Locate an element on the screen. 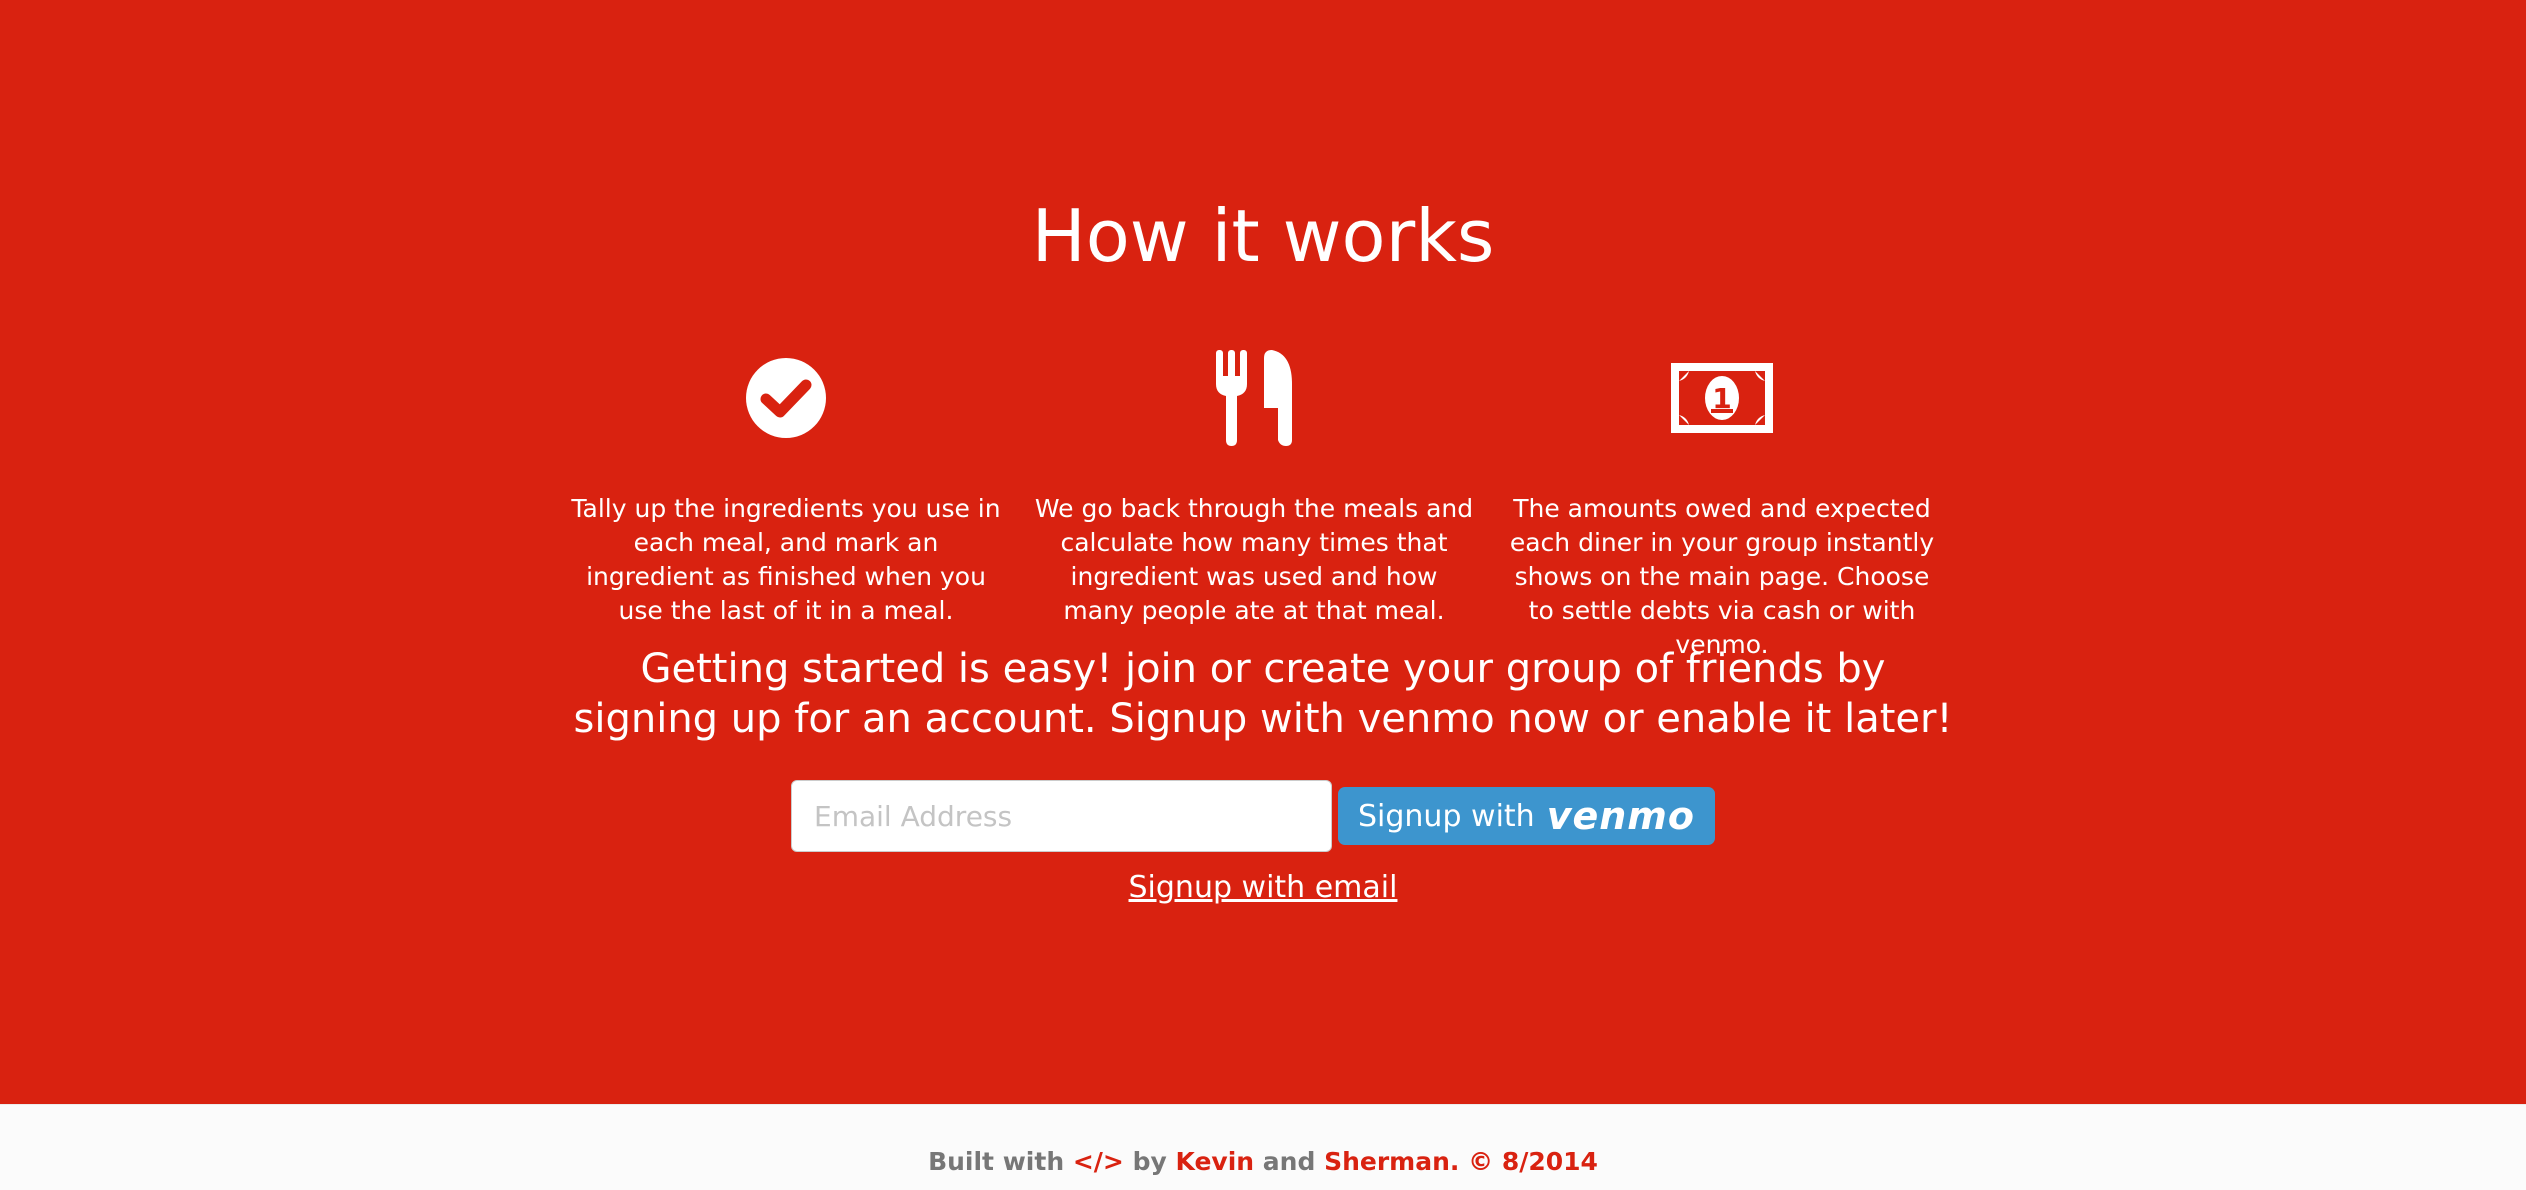 Image resolution: width=2526 pixels, height=1190 pixels. venmo-button-label: Signup with is located at coordinates (1446, 816).